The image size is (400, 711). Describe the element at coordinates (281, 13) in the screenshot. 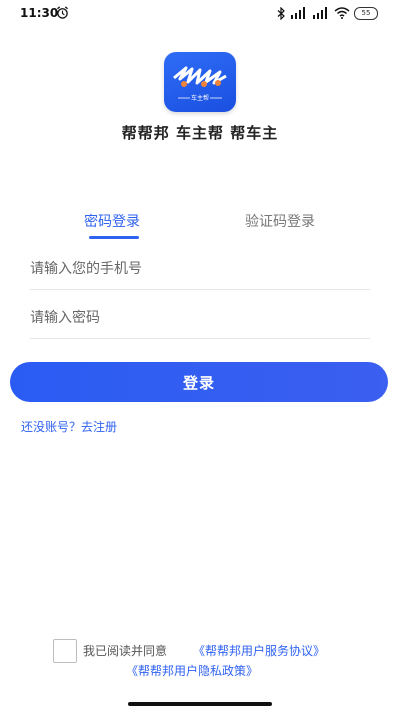

I see `bluetooth-icon` at that location.